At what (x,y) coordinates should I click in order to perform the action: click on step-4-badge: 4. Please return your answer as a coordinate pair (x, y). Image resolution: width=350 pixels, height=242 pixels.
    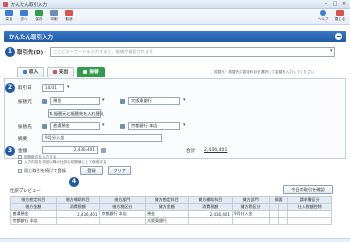
    Looking at the image, I should click on (74, 182).